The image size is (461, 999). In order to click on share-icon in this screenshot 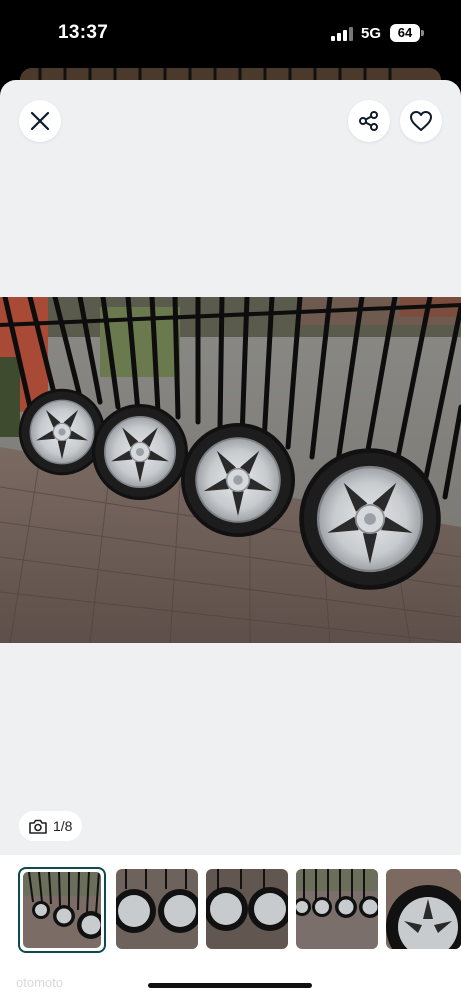, I will do `click(368, 121)`.